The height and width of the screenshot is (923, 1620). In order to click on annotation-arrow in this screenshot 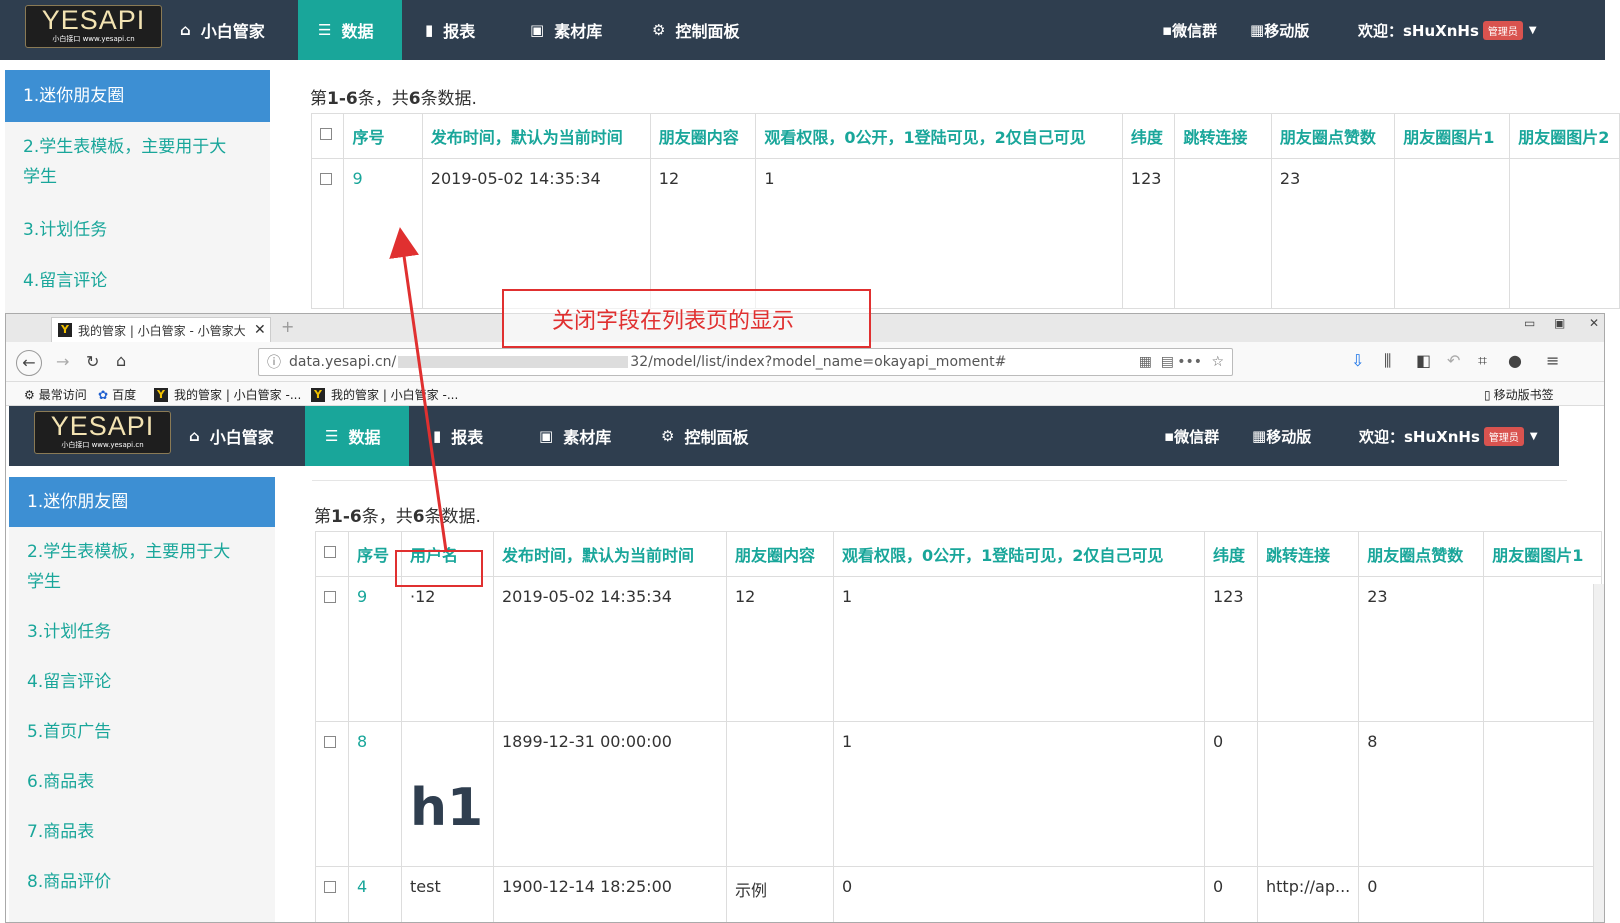, I will do `click(418, 389)`.